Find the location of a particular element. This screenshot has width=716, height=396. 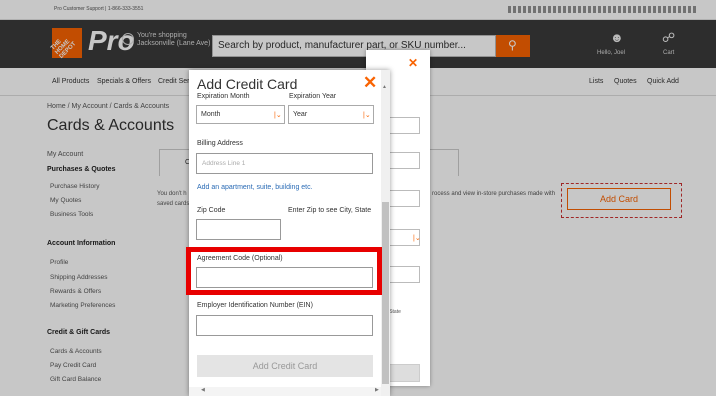

expiration-year-label: Expiration Year is located at coordinates (313, 96).